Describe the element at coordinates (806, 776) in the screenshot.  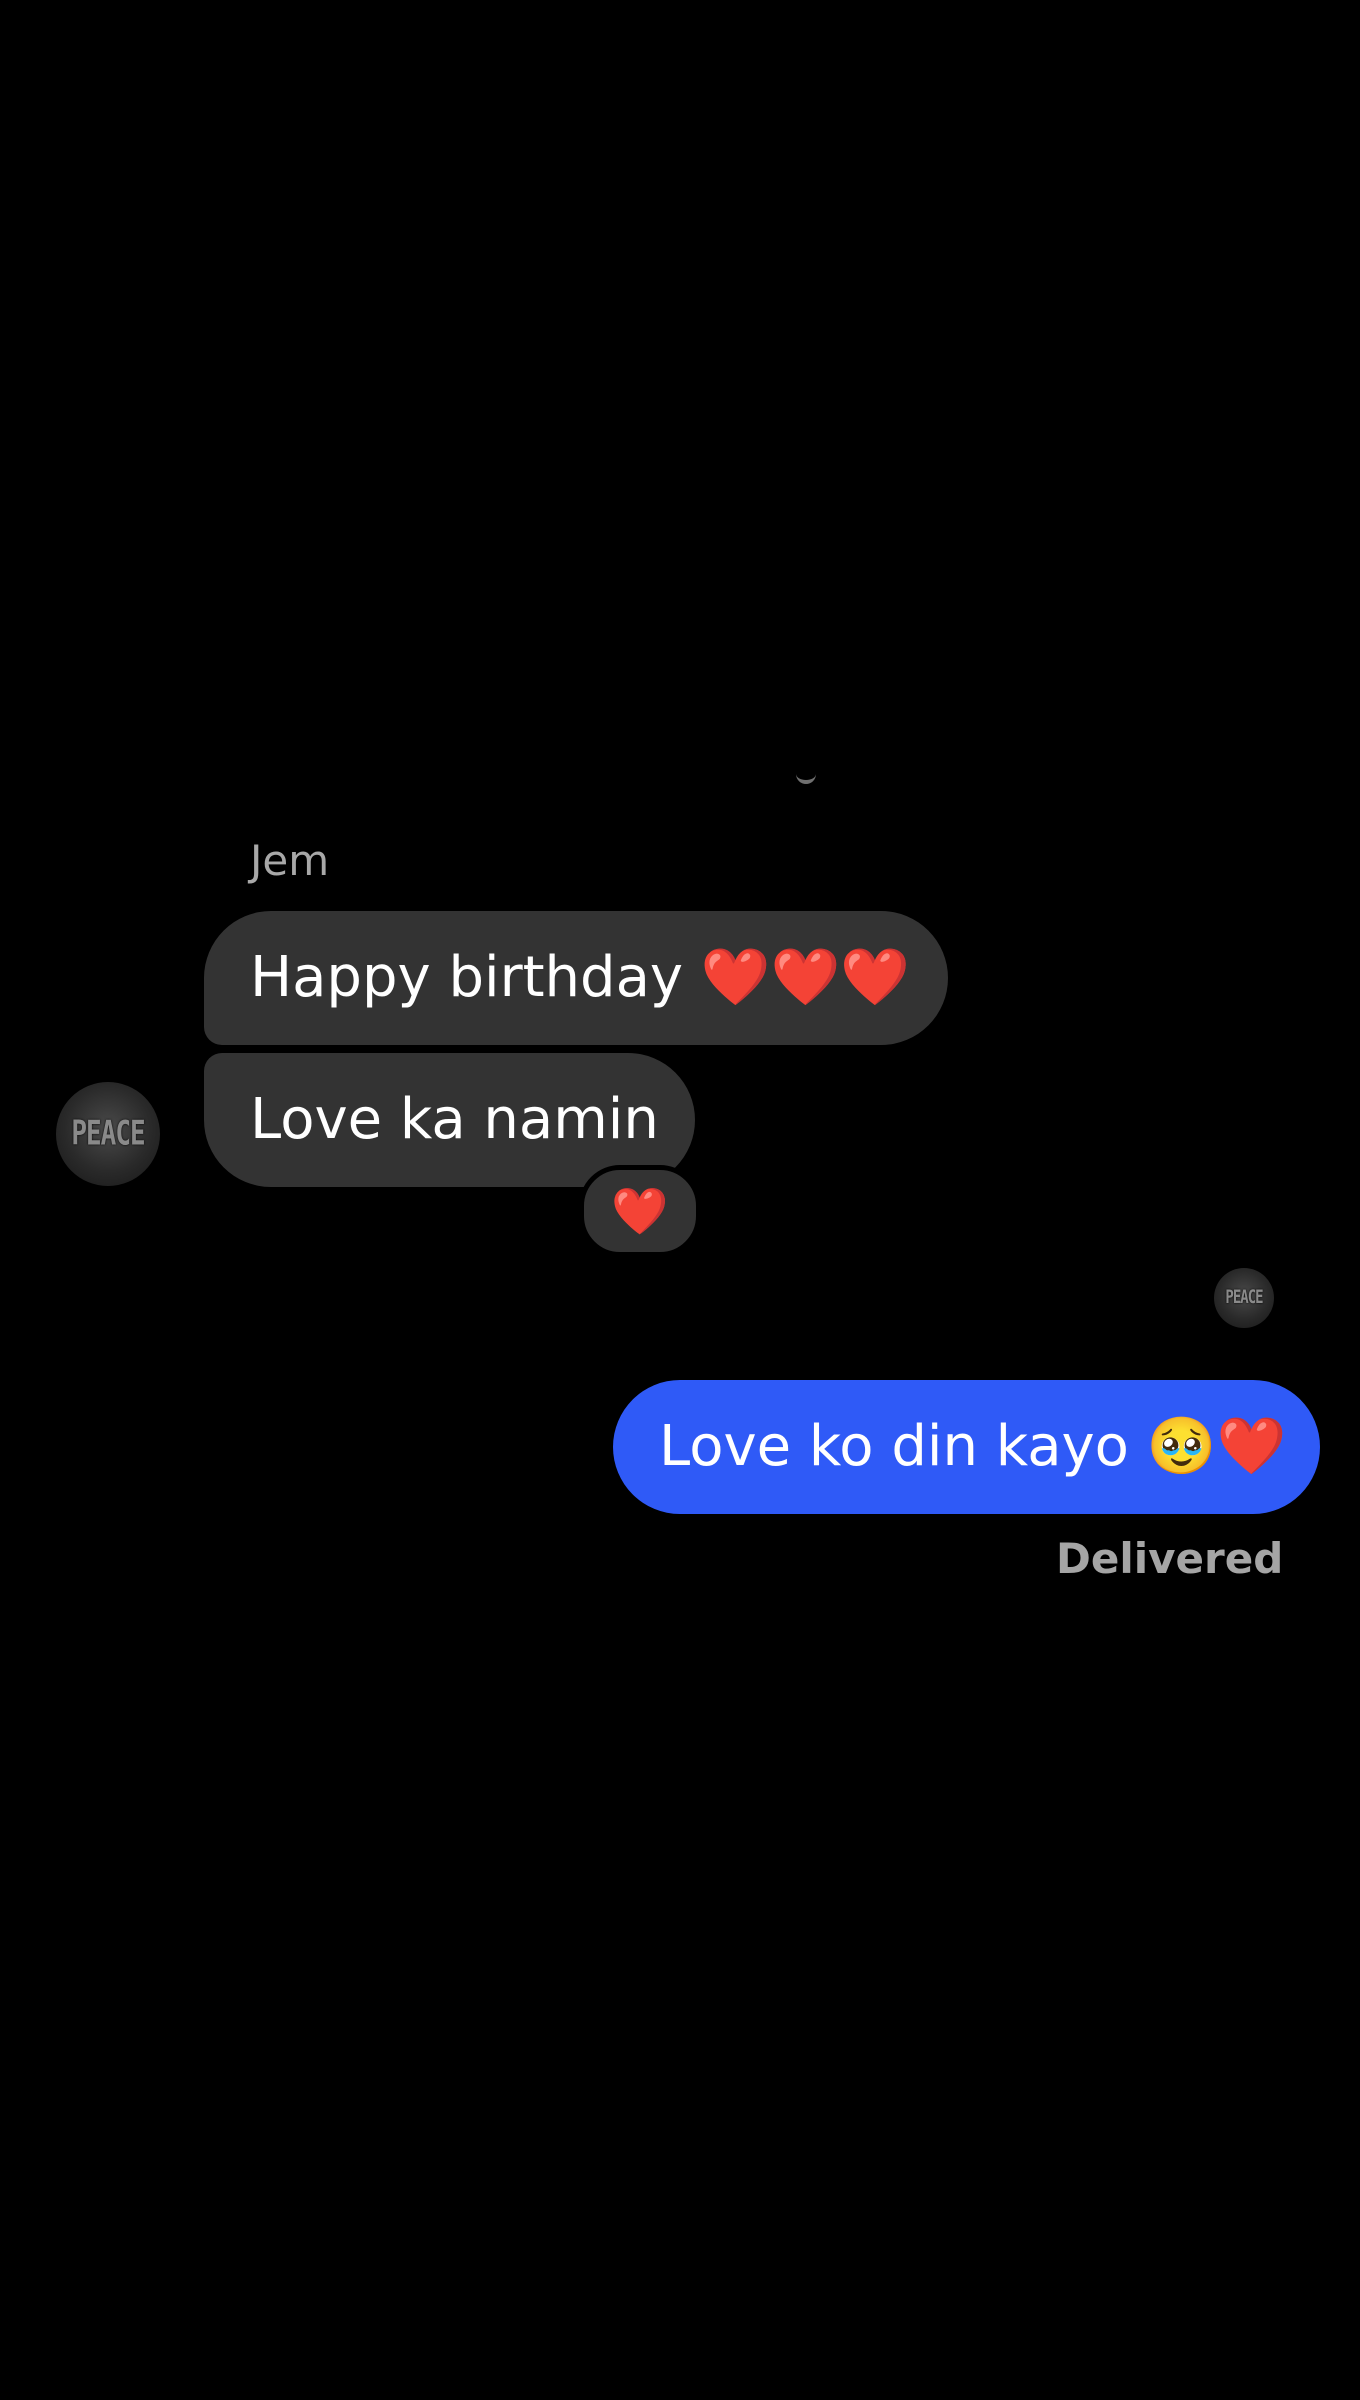
I see `clipped-text-fragment` at that location.